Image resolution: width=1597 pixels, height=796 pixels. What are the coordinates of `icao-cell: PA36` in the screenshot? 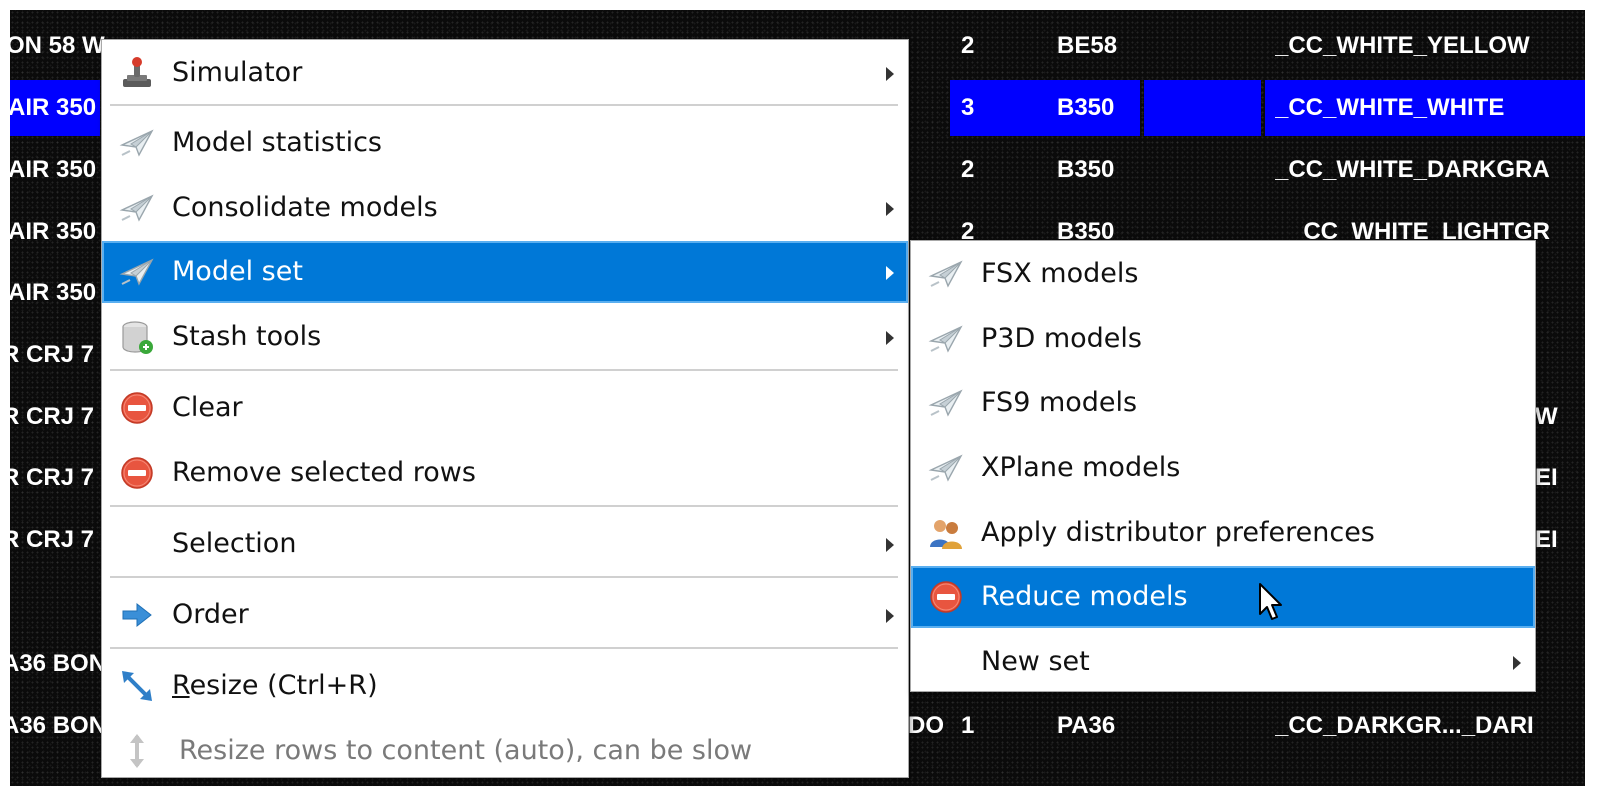 It's located at (1086, 725).